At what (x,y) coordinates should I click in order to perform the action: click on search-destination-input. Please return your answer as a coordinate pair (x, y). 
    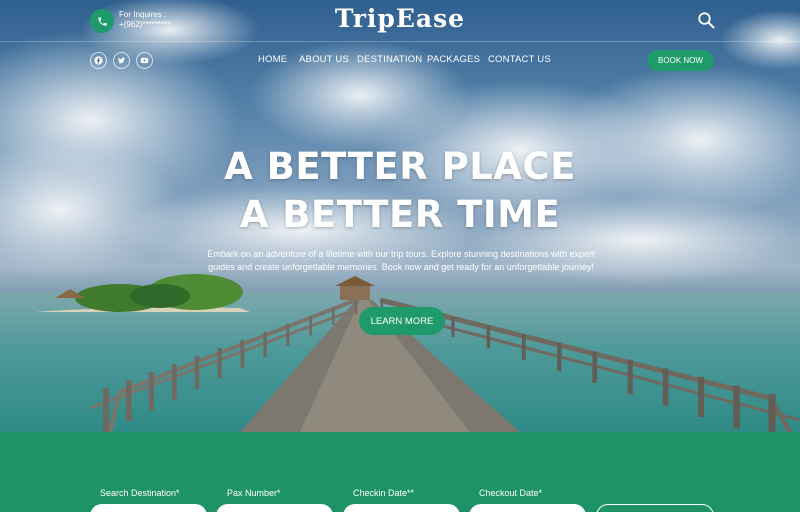
    Looking at the image, I should click on (148, 508).